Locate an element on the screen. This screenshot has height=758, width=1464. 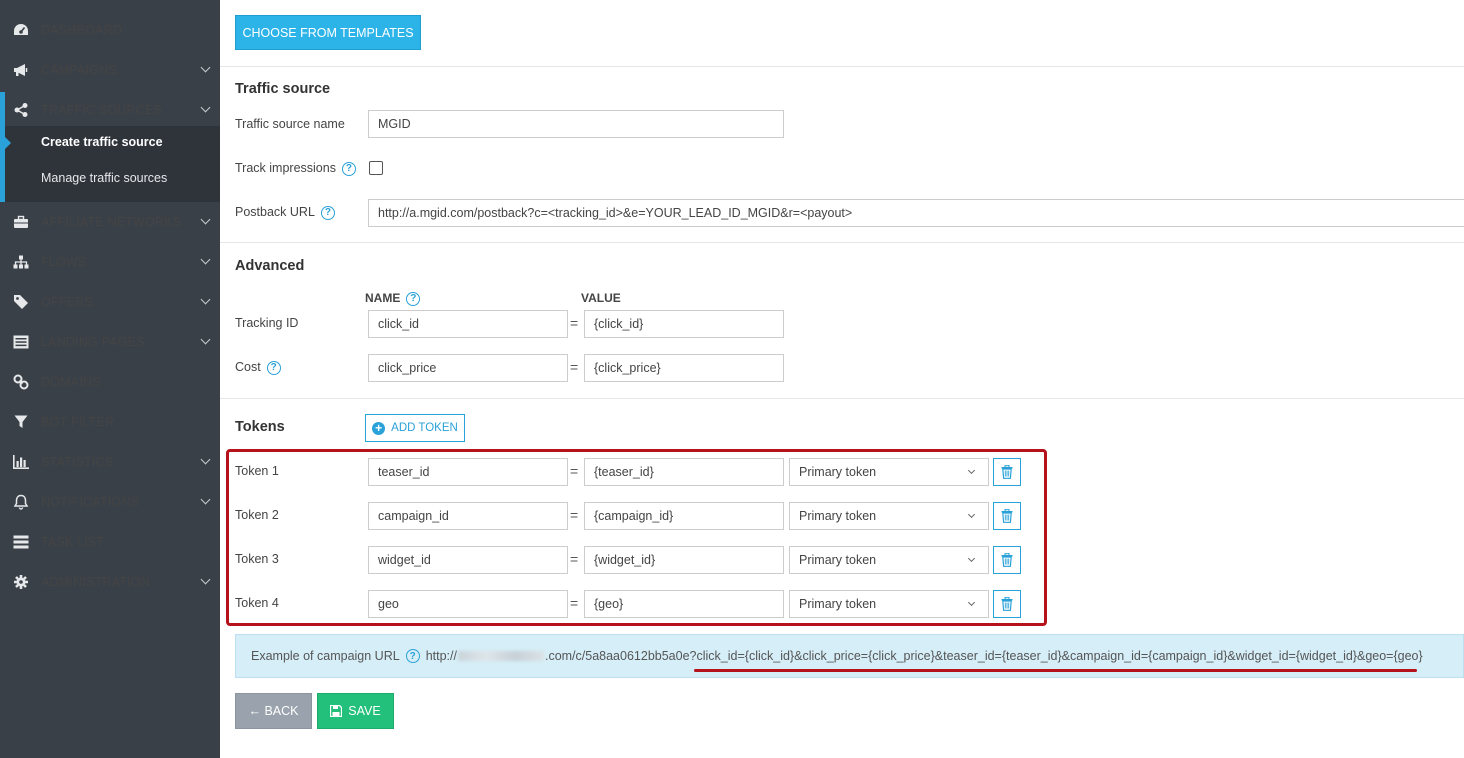
tags-icon is located at coordinates (21, 302).